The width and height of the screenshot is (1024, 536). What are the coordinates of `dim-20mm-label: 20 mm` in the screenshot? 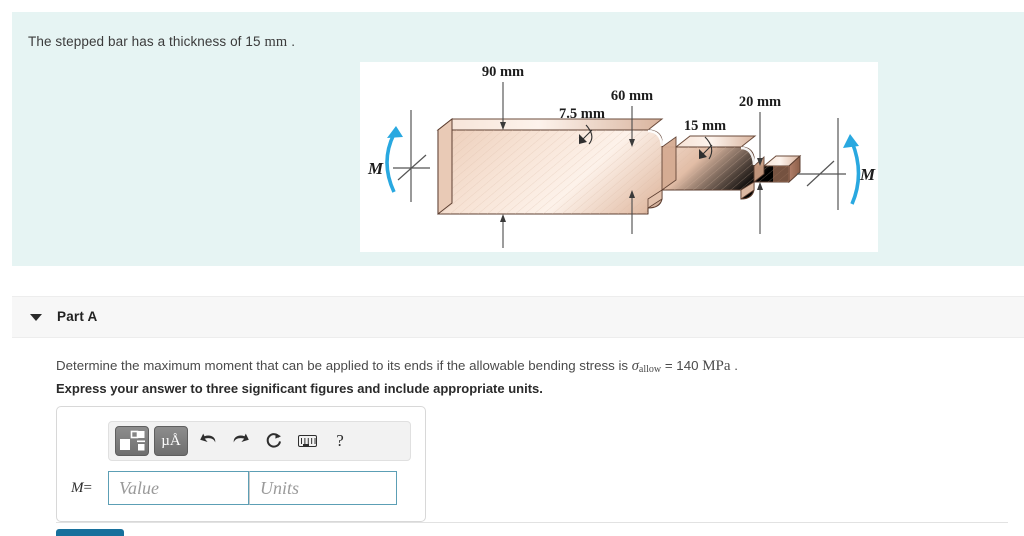 It's located at (760, 102).